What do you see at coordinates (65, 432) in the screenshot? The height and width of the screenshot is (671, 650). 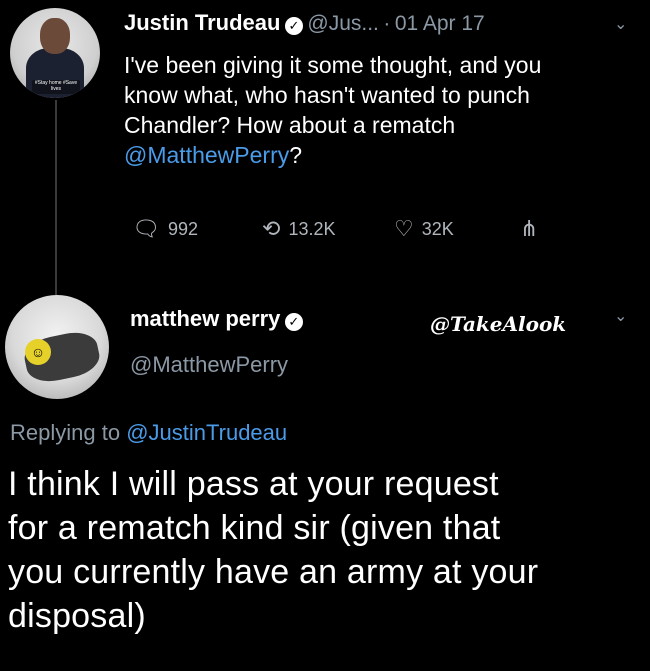 I see `replying-prefix: Replying to` at bounding box center [65, 432].